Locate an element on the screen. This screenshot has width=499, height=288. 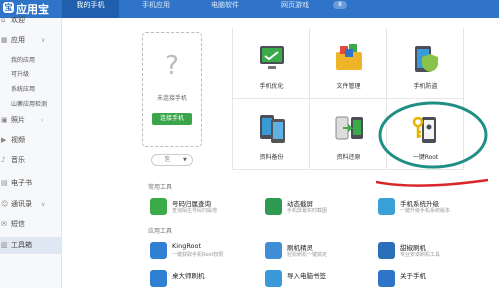
sidebar-item-label: 工具箱 is located at coordinates (21, 245).